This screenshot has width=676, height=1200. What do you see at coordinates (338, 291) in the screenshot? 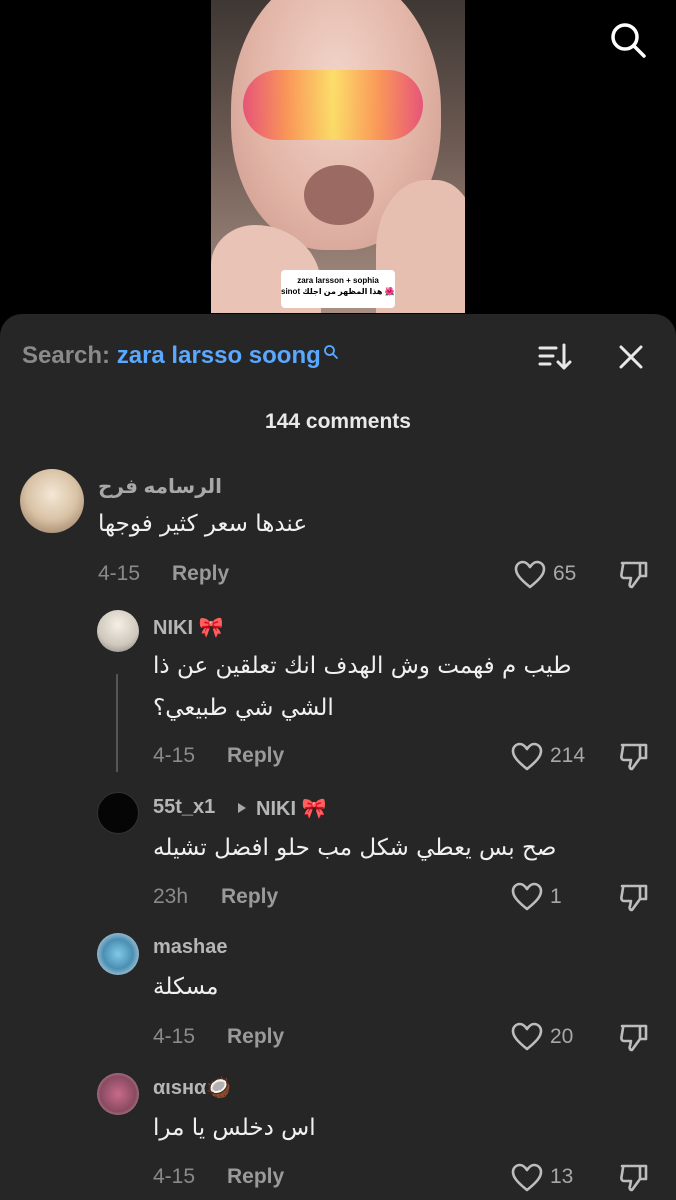
I see `video-caption-line2: sinot هذا المظهر من اجلك 🌺🌴🌴` at bounding box center [338, 291].